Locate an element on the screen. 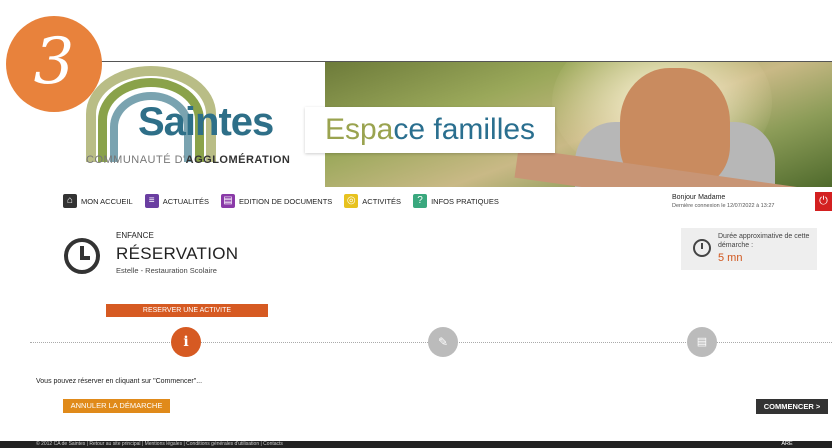 This screenshot has width=832, height=448. nav-label: EDITION DE DOCUMENTS is located at coordinates (285, 201).